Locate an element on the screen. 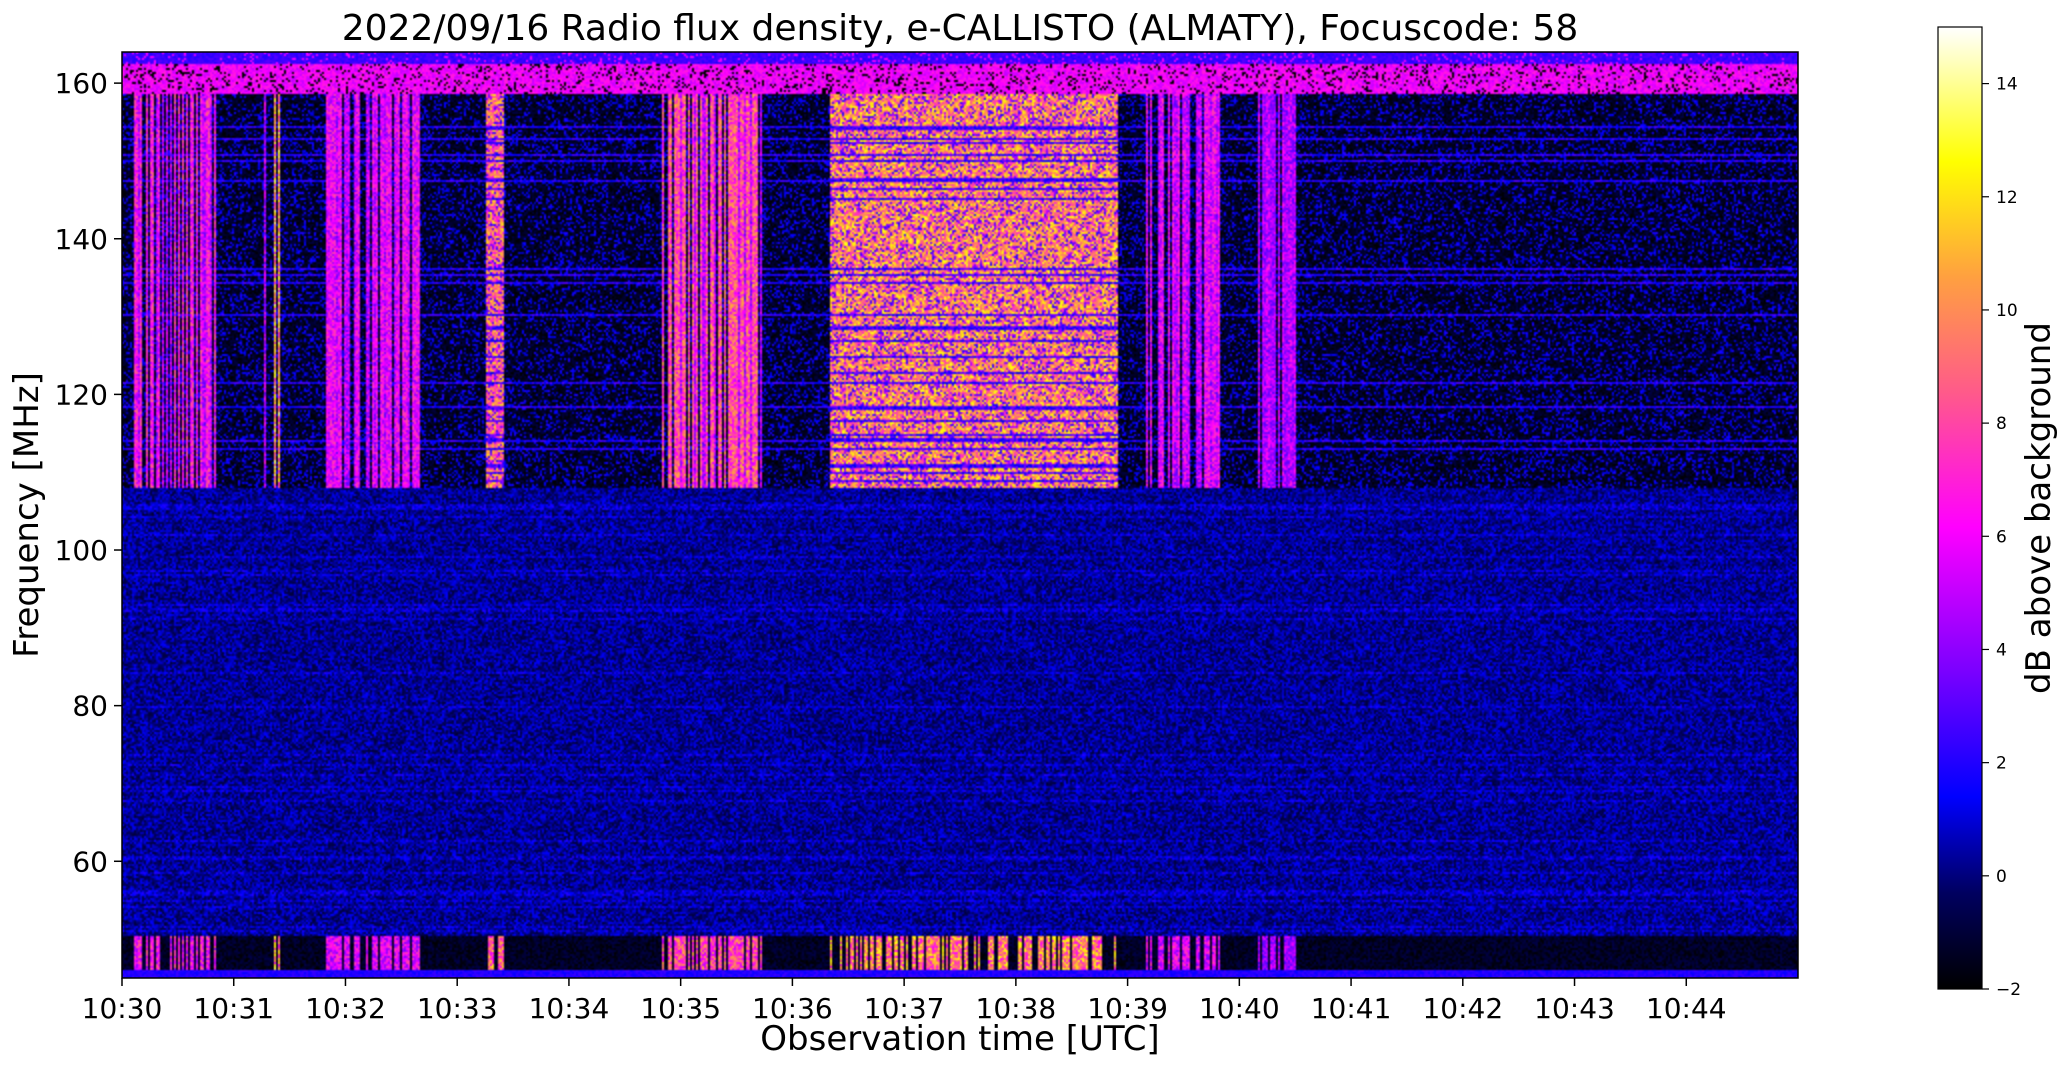 This screenshot has height=1067, width=2066. colorbar-tick-label: 2 is located at coordinates (2001, 764).